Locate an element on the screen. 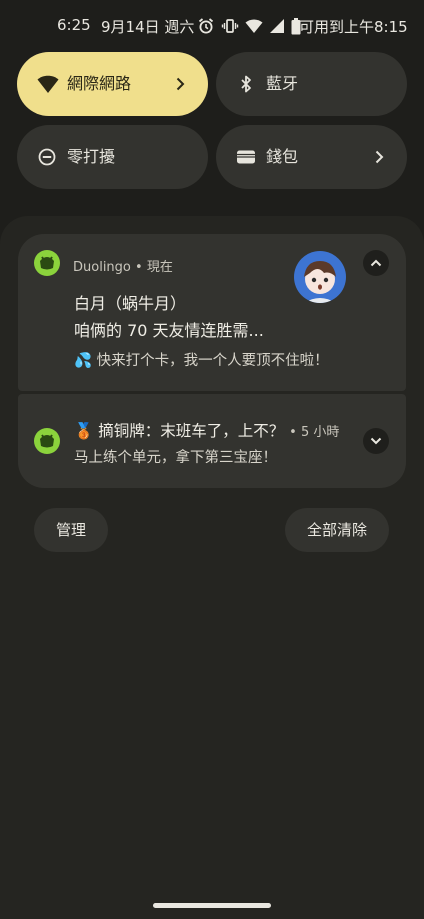  notification-card-bronze is located at coordinates (212, 441).